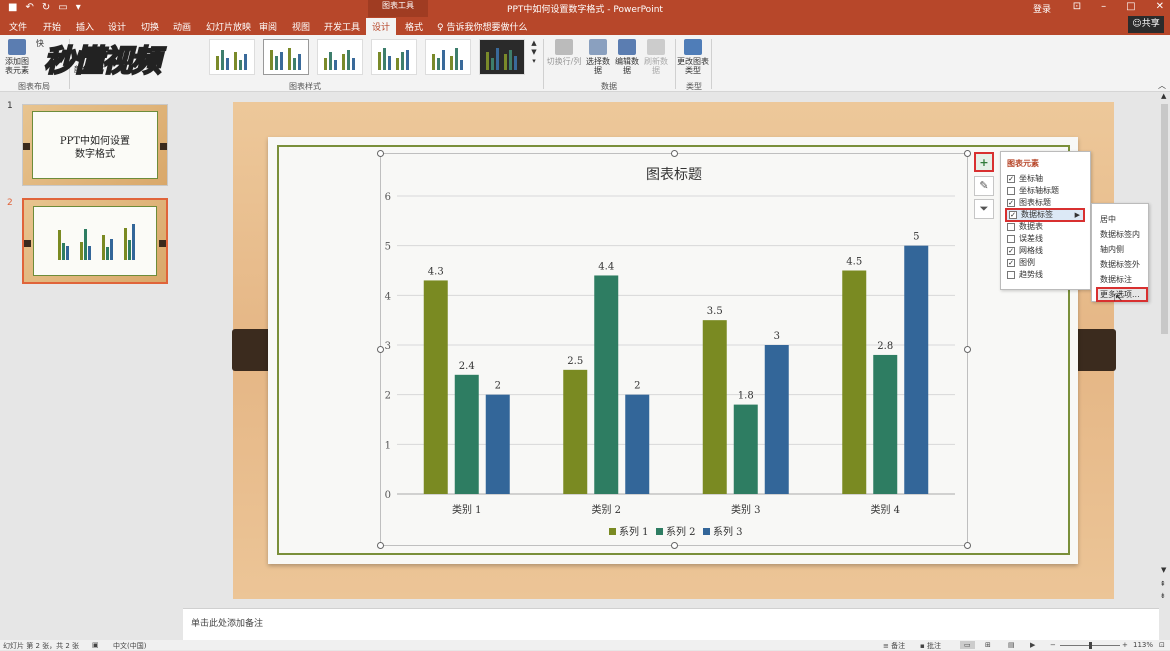 This screenshot has height=651, width=1170. I want to click on chart-element-option: ✓ 坐标轴, so click(1025, 179).